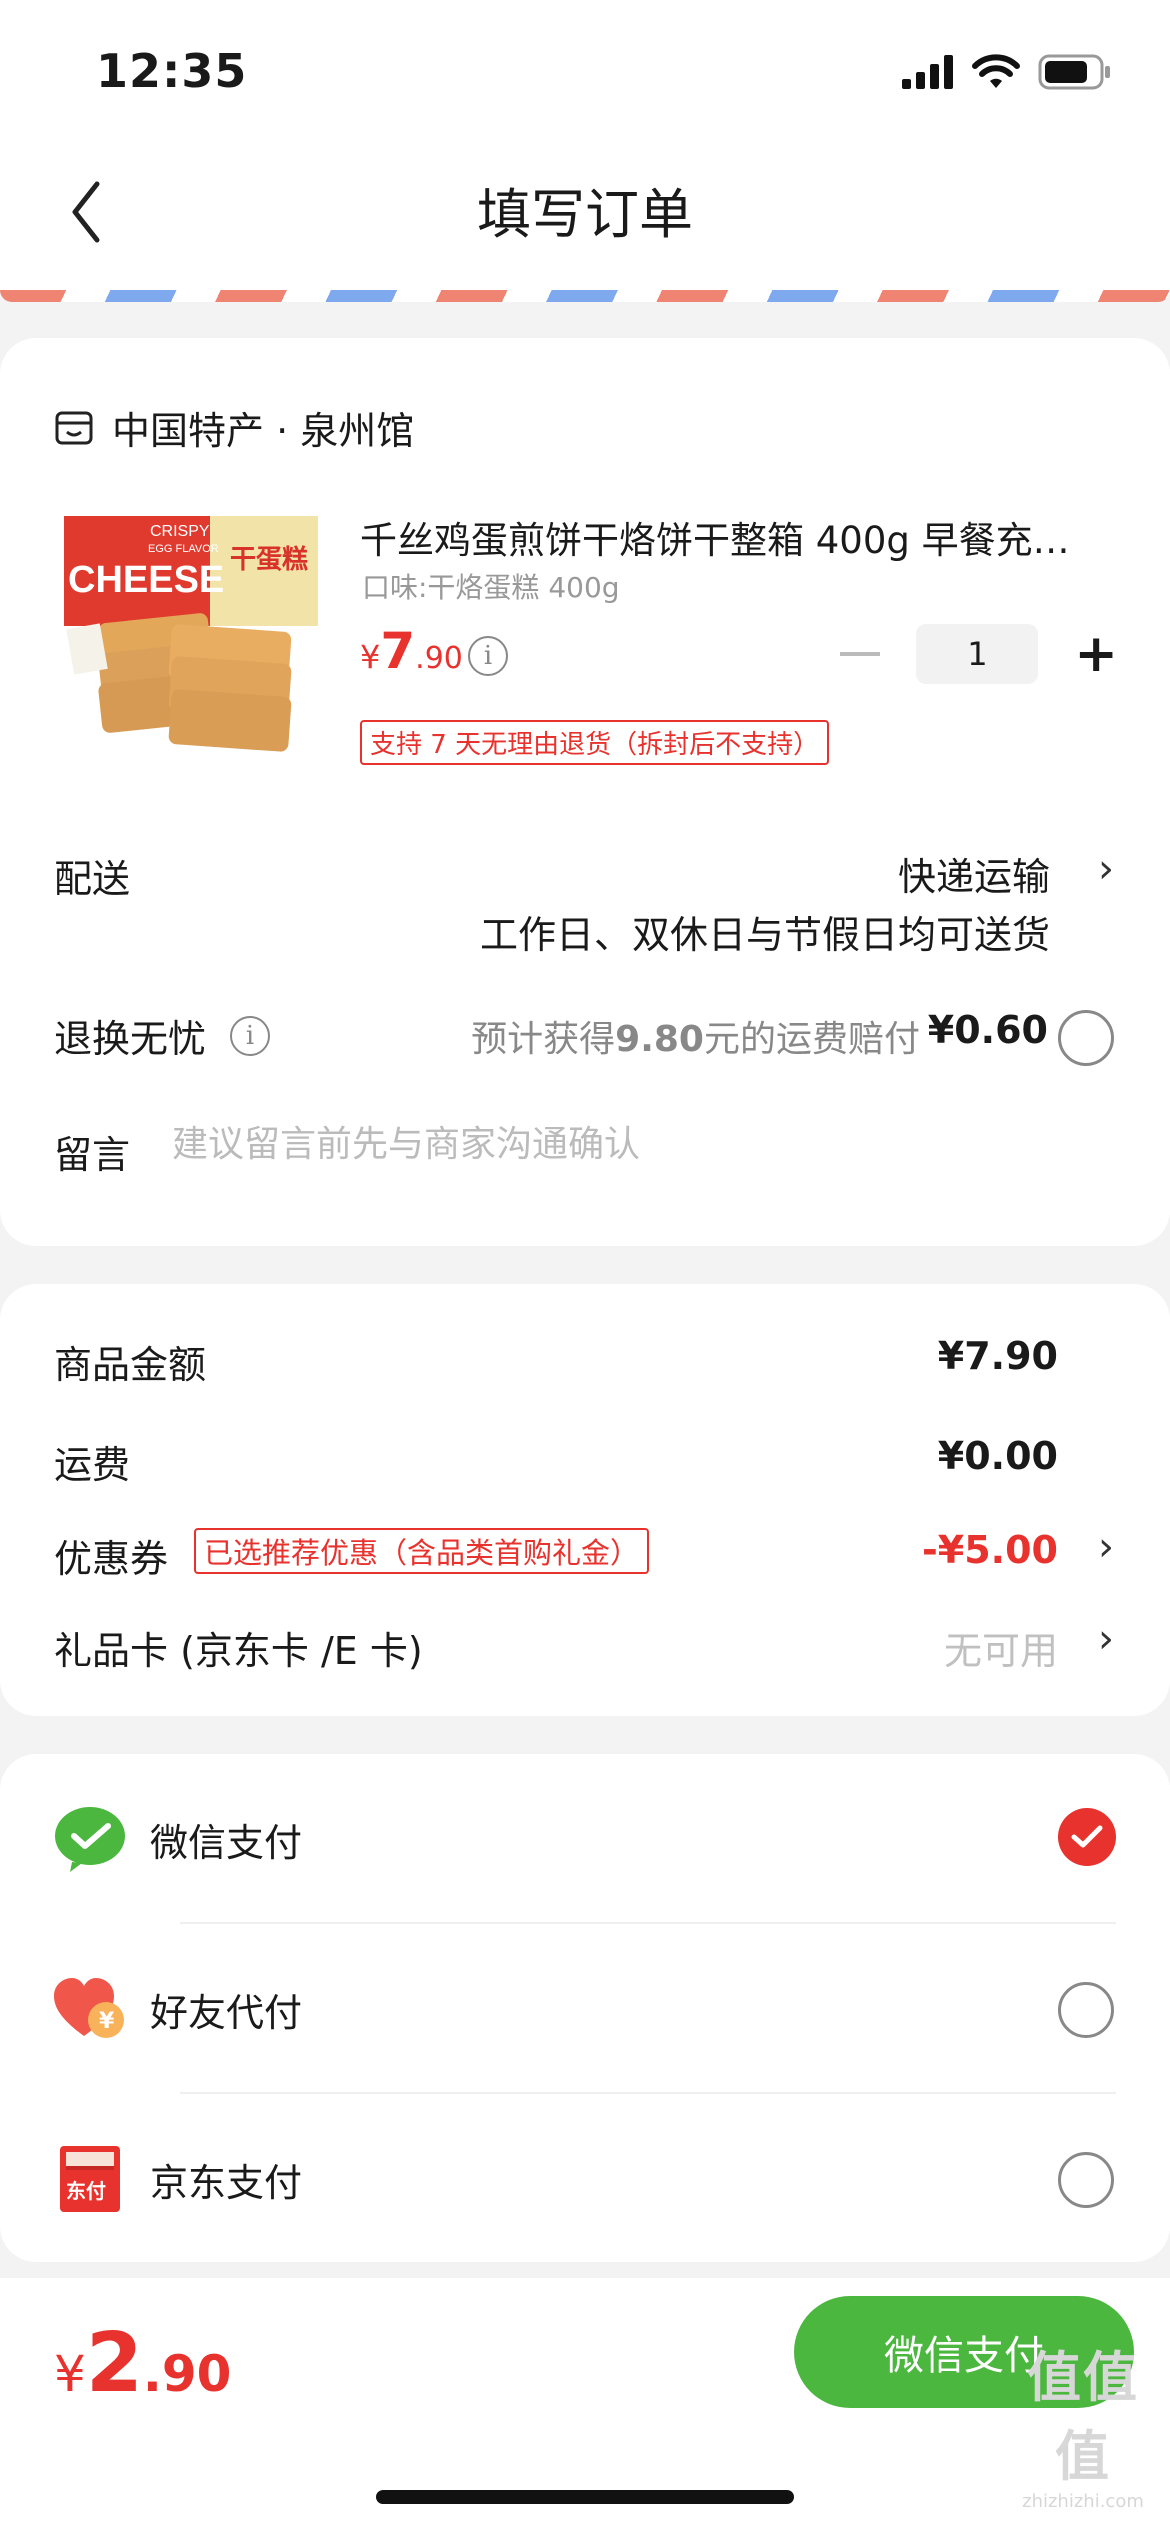  Describe the element at coordinates (1086, 2010) in the screenshot. I see `payment-radio-friend` at that location.